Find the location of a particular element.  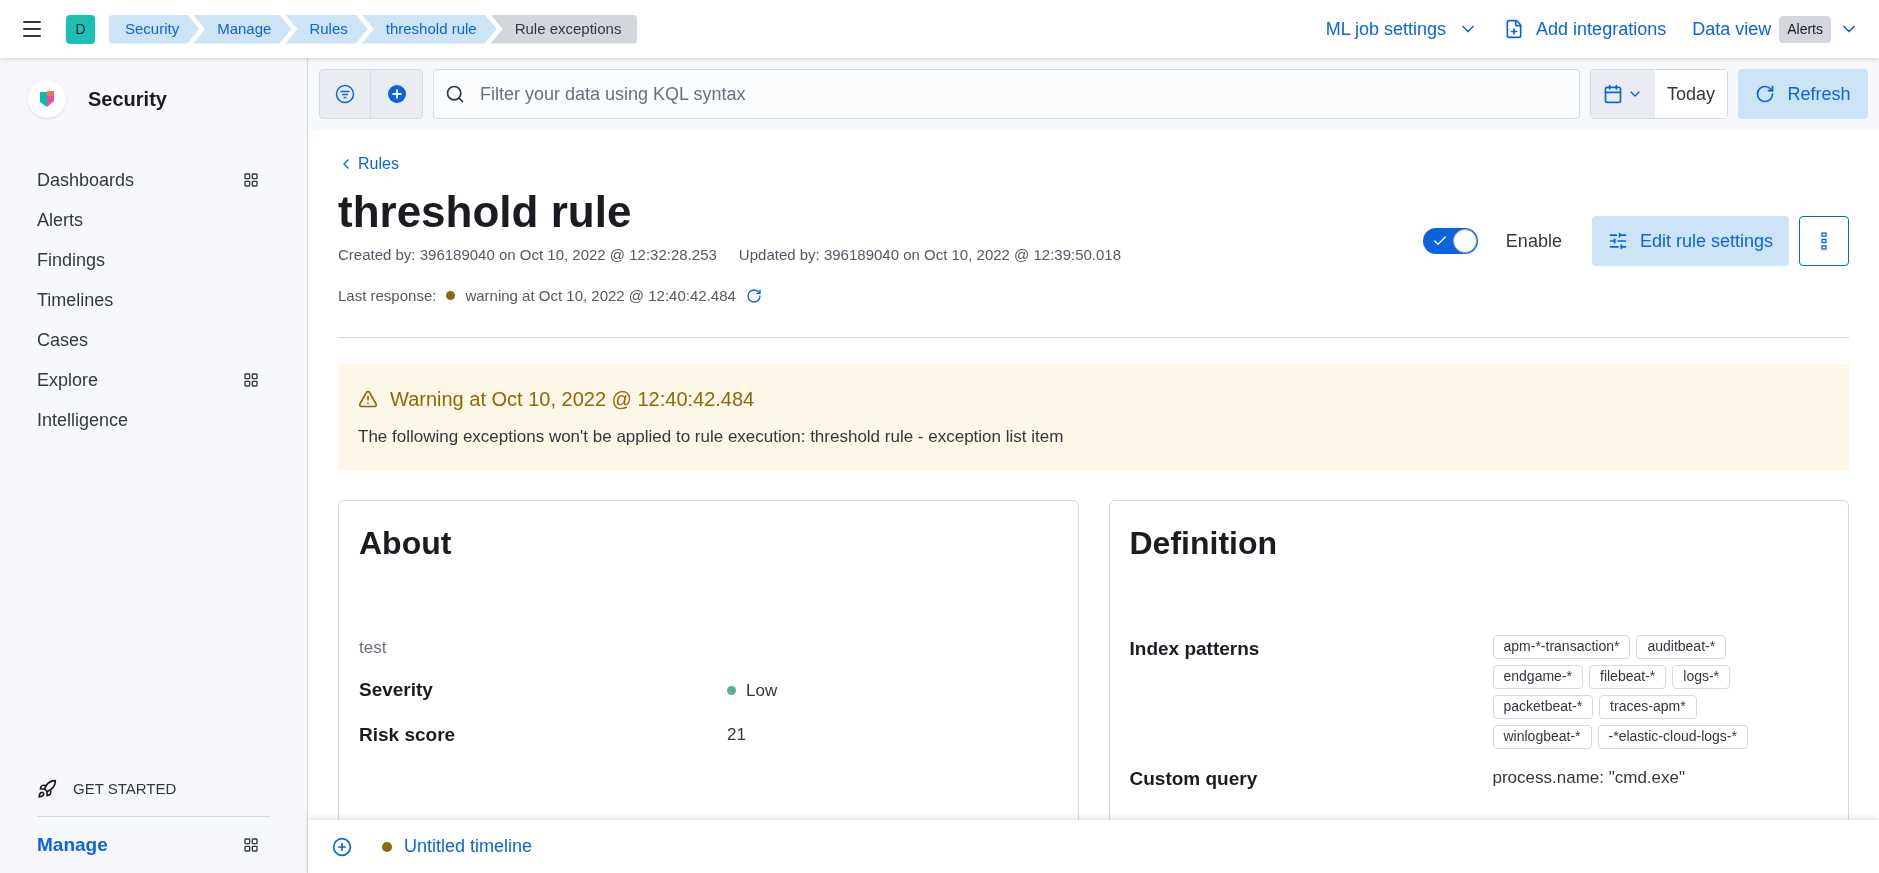

index-pattern-badge: packetbeat-* is located at coordinates (1543, 706).